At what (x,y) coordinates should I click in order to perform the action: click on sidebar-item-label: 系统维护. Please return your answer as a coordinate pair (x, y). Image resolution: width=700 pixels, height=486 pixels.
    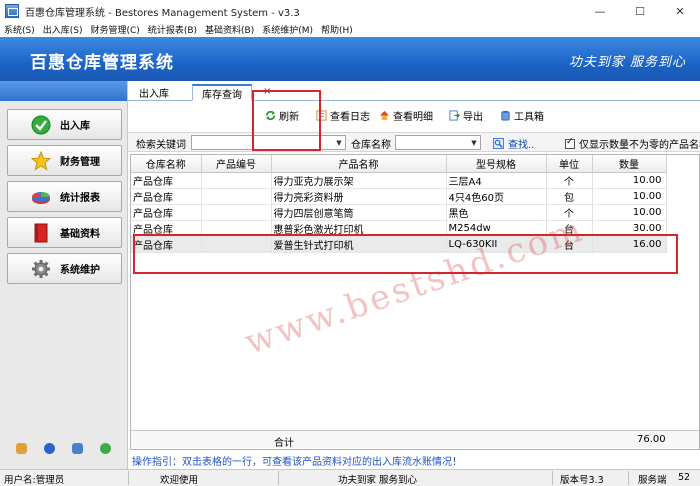
    Looking at the image, I should click on (80, 270).